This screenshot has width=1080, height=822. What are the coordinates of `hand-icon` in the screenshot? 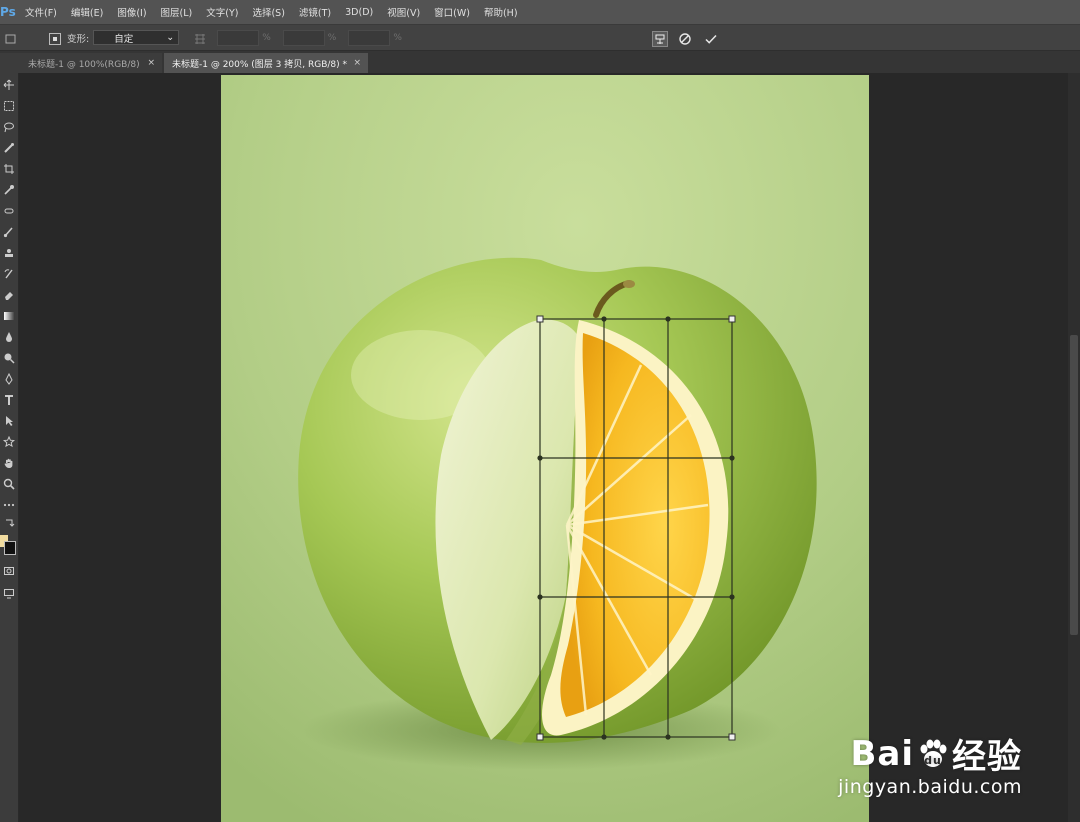 It's located at (9, 463).